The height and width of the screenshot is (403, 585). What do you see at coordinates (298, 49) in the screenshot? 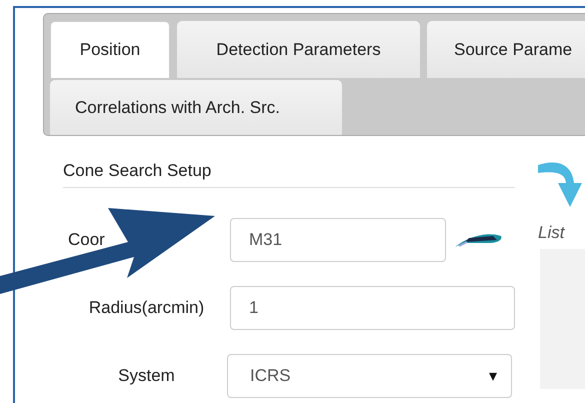
I see `tab: Detection Parameters` at bounding box center [298, 49].